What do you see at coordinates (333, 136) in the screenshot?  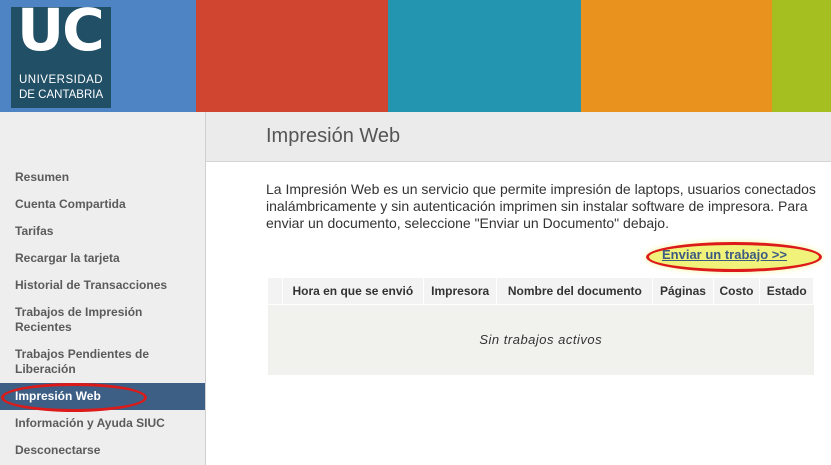 I see `page-title: Impresión Web` at bounding box center [333, 136].